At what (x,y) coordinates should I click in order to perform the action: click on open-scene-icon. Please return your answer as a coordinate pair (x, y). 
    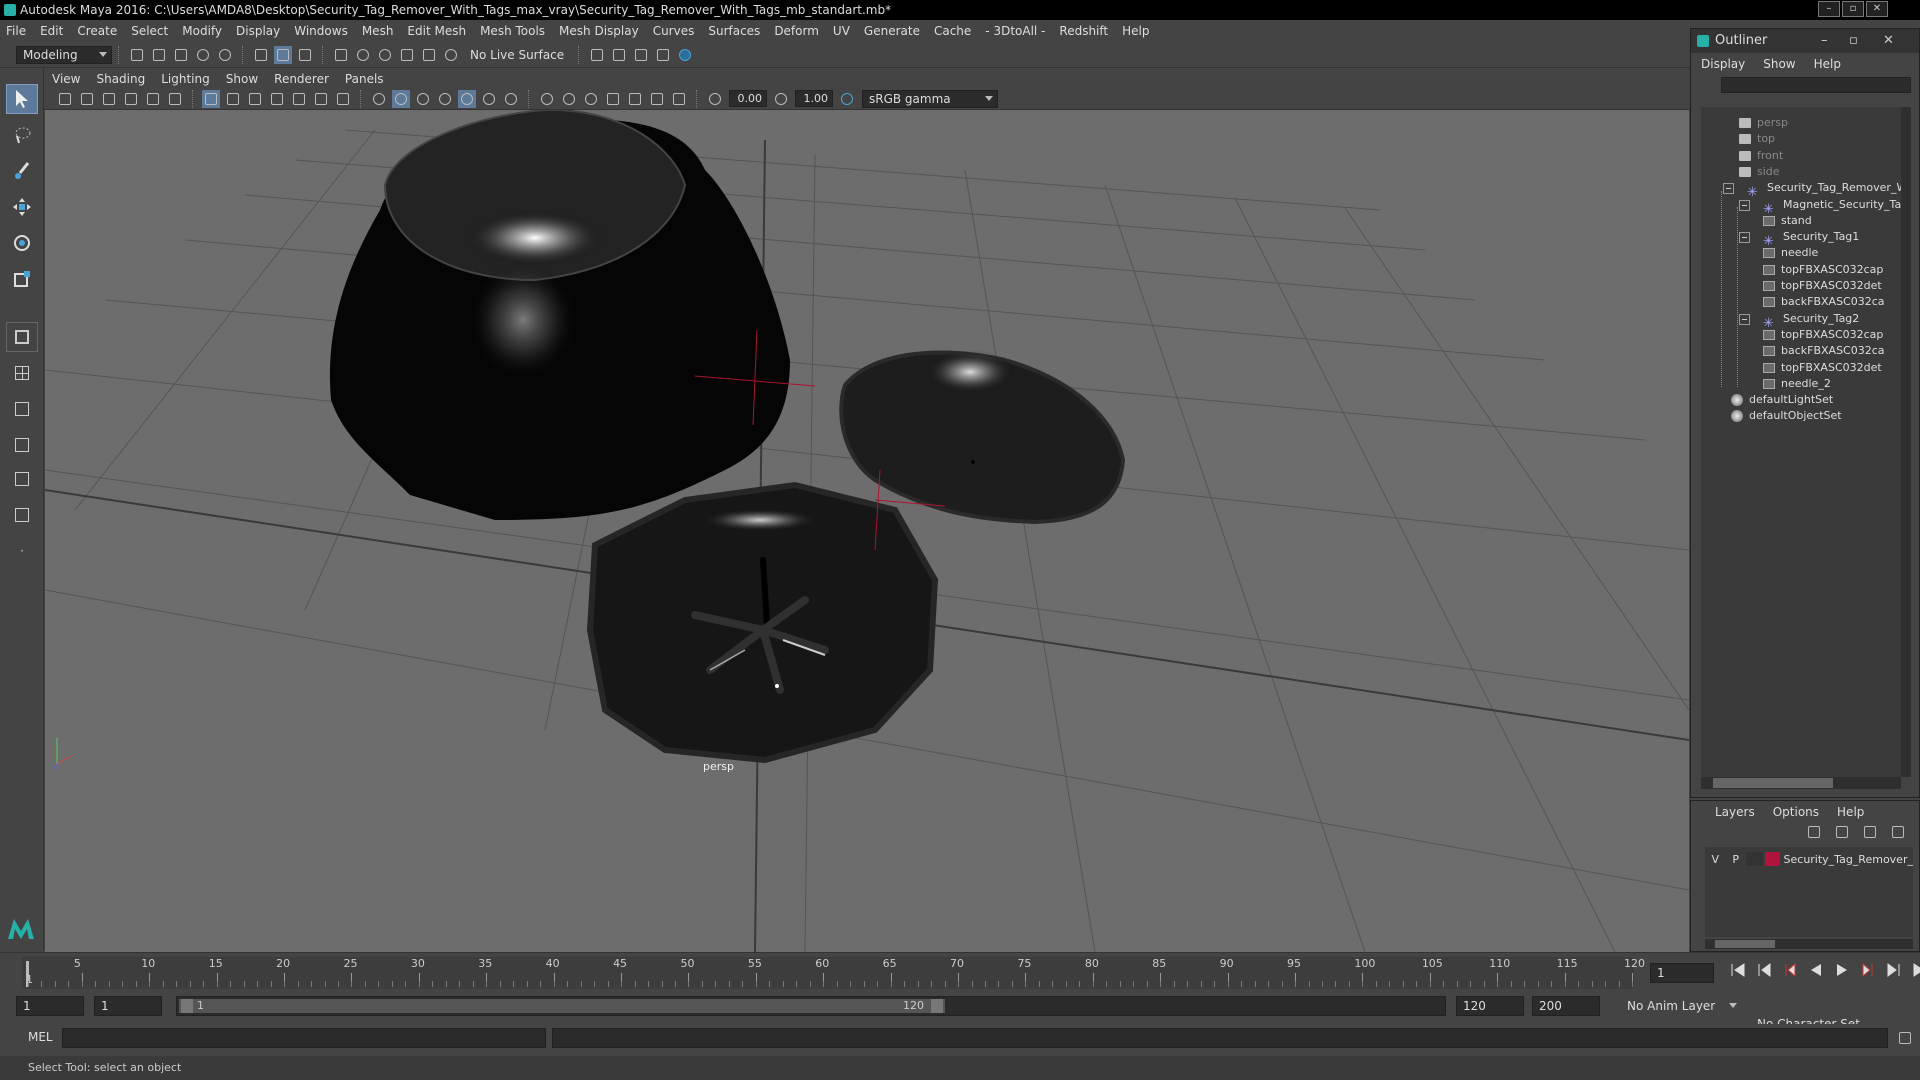
    Looking at the image, I should click on (159, 55).